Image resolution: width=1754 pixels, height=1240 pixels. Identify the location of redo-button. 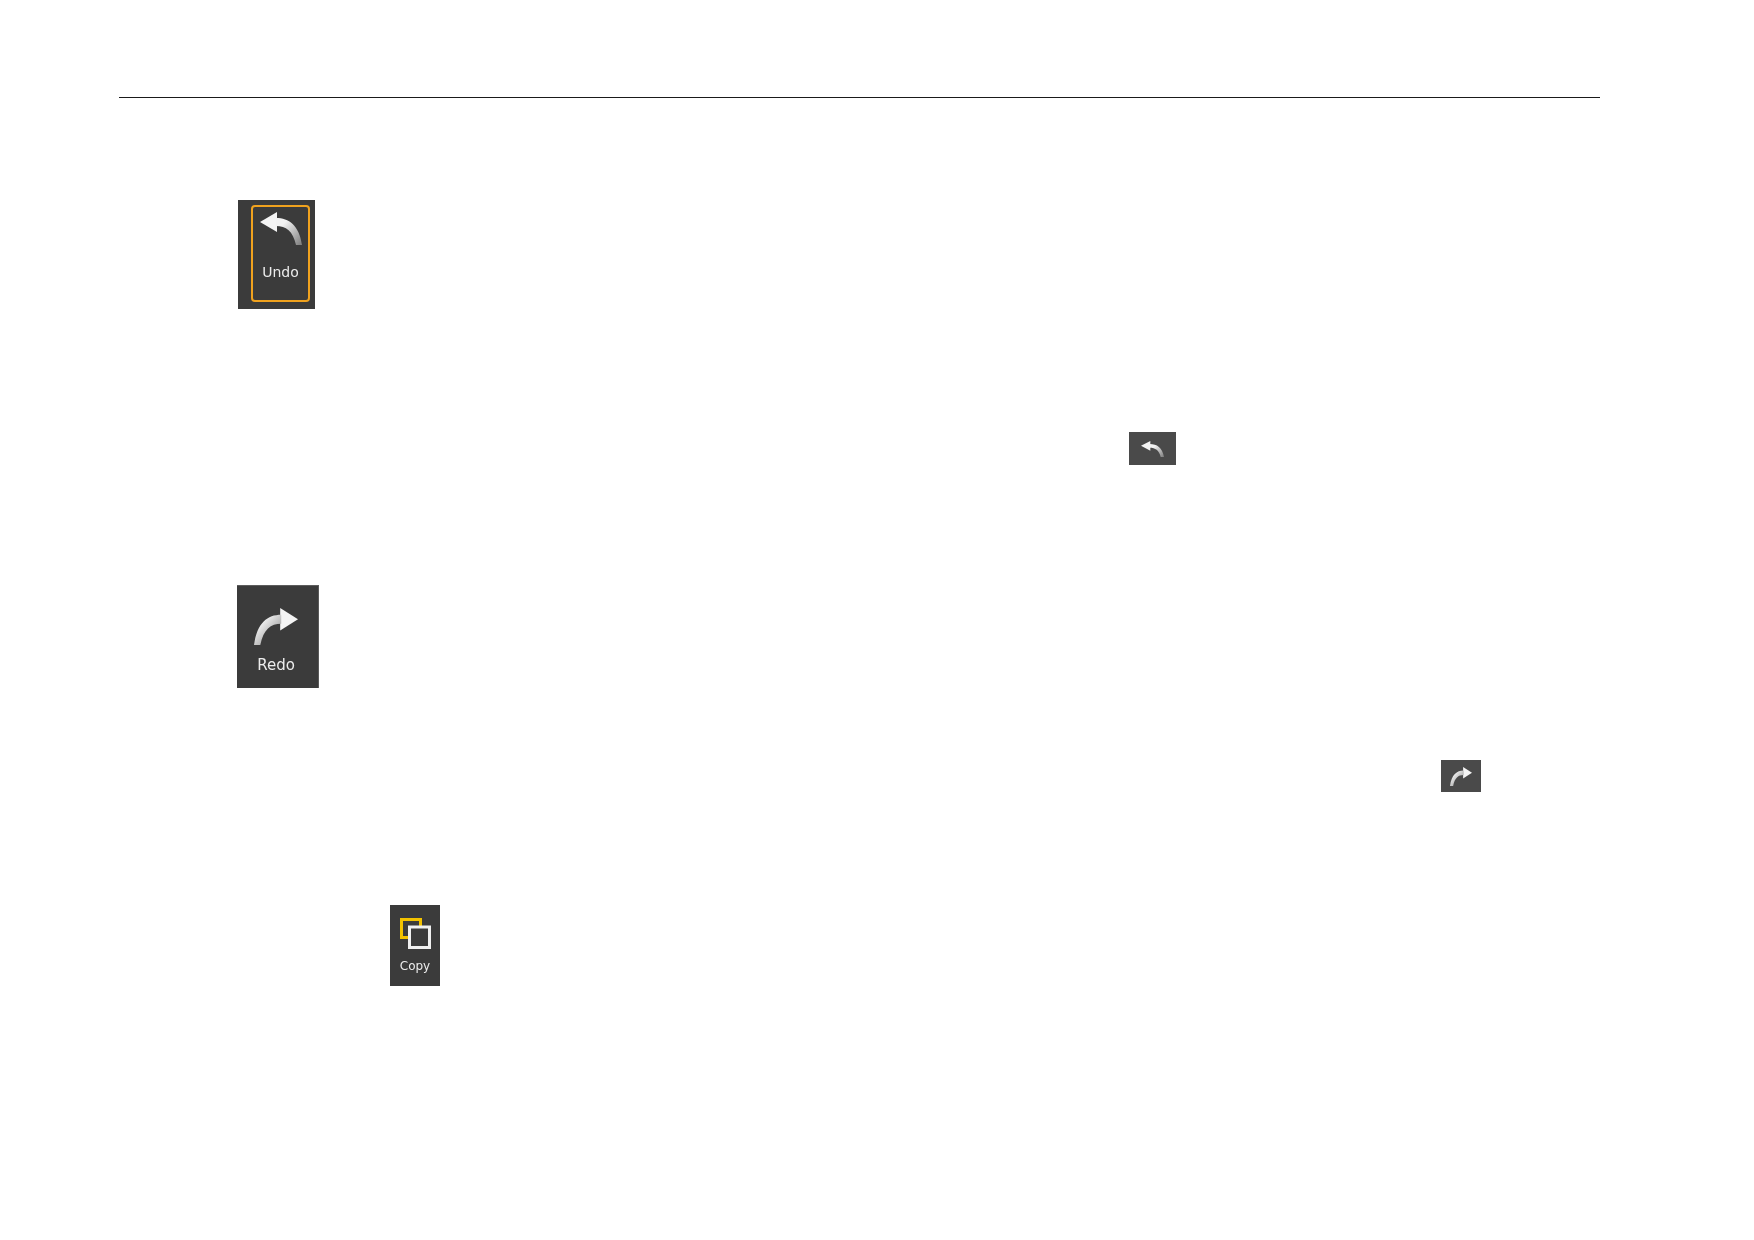
(1461, 776).